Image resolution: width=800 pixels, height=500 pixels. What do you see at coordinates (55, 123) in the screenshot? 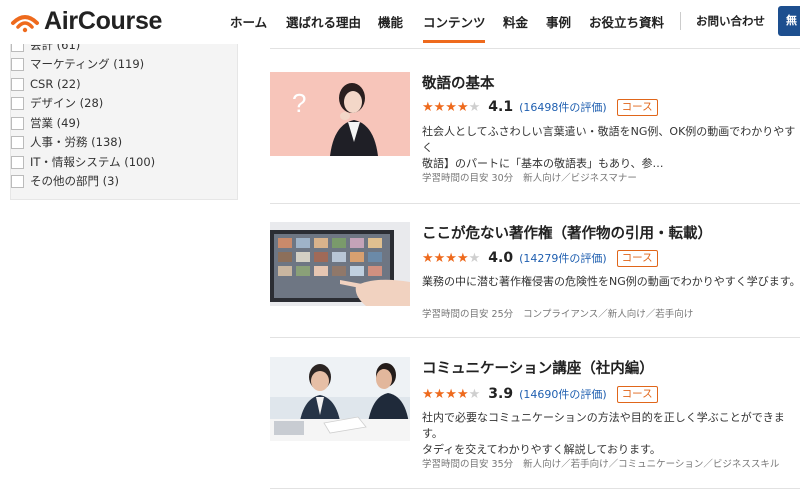
I see `filter-label: 営業 (49)` at bounding box center [55, 123].